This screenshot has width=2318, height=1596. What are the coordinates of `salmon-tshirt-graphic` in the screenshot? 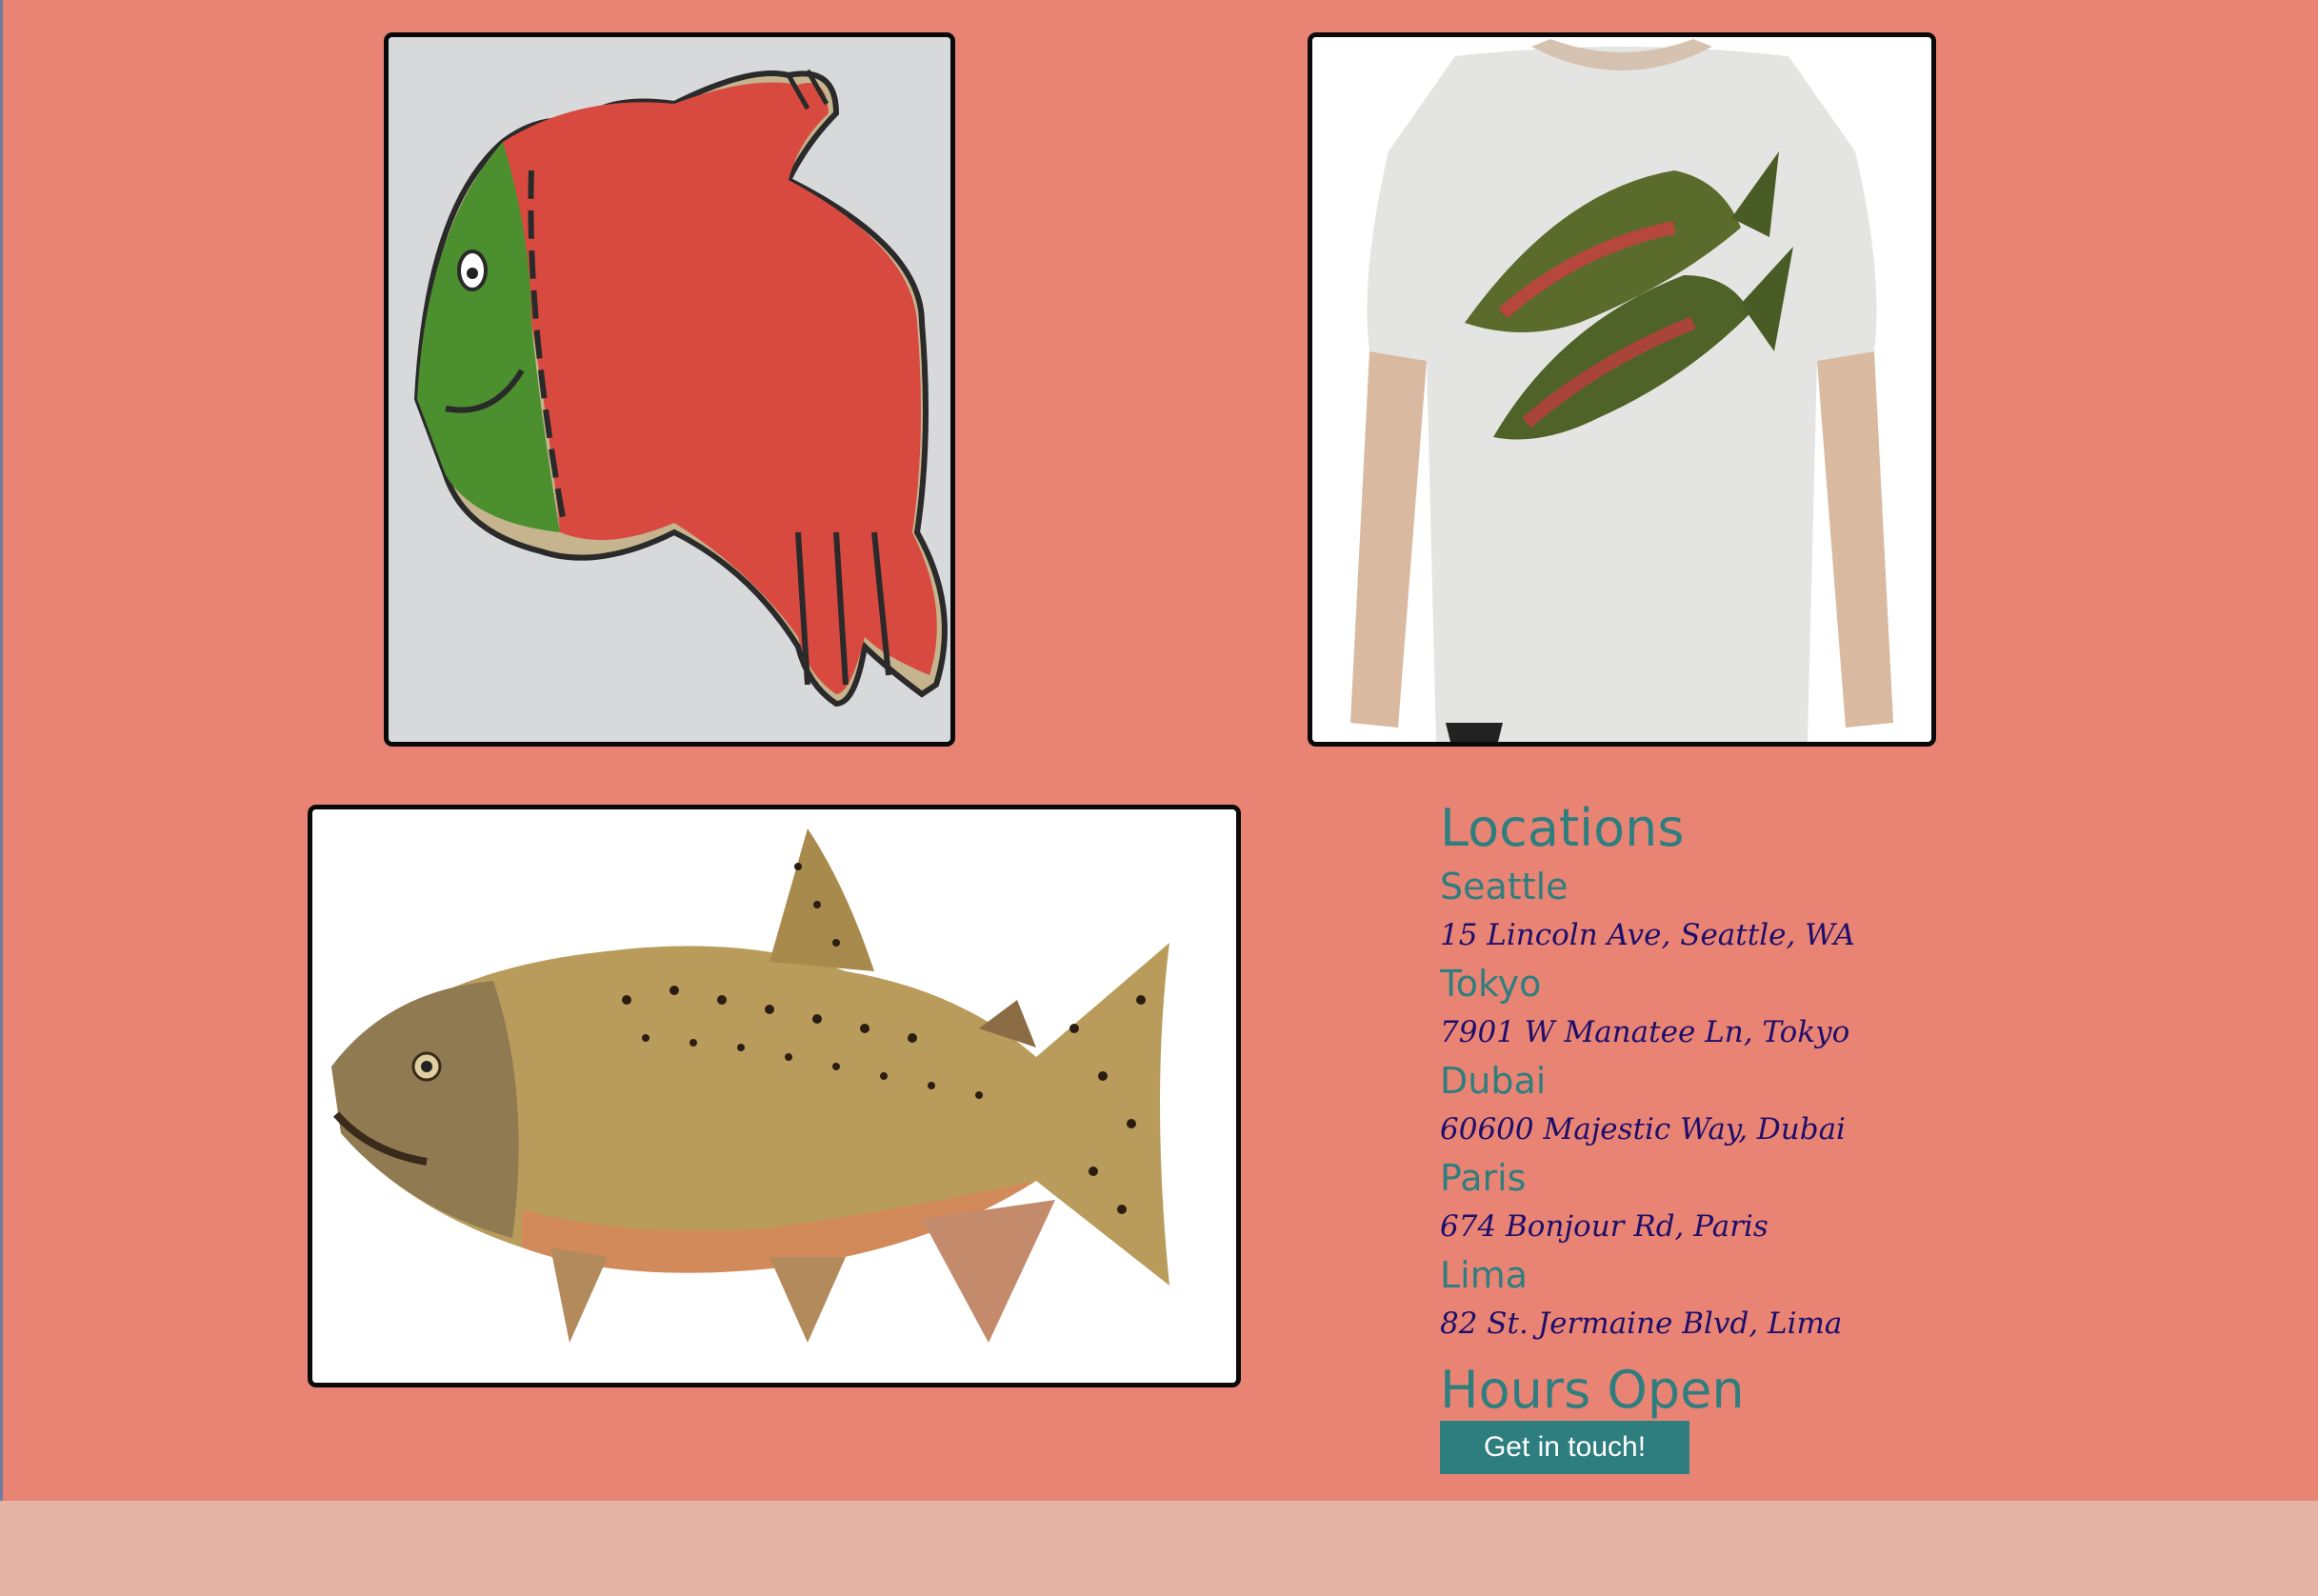 It's located at (1621, 389).